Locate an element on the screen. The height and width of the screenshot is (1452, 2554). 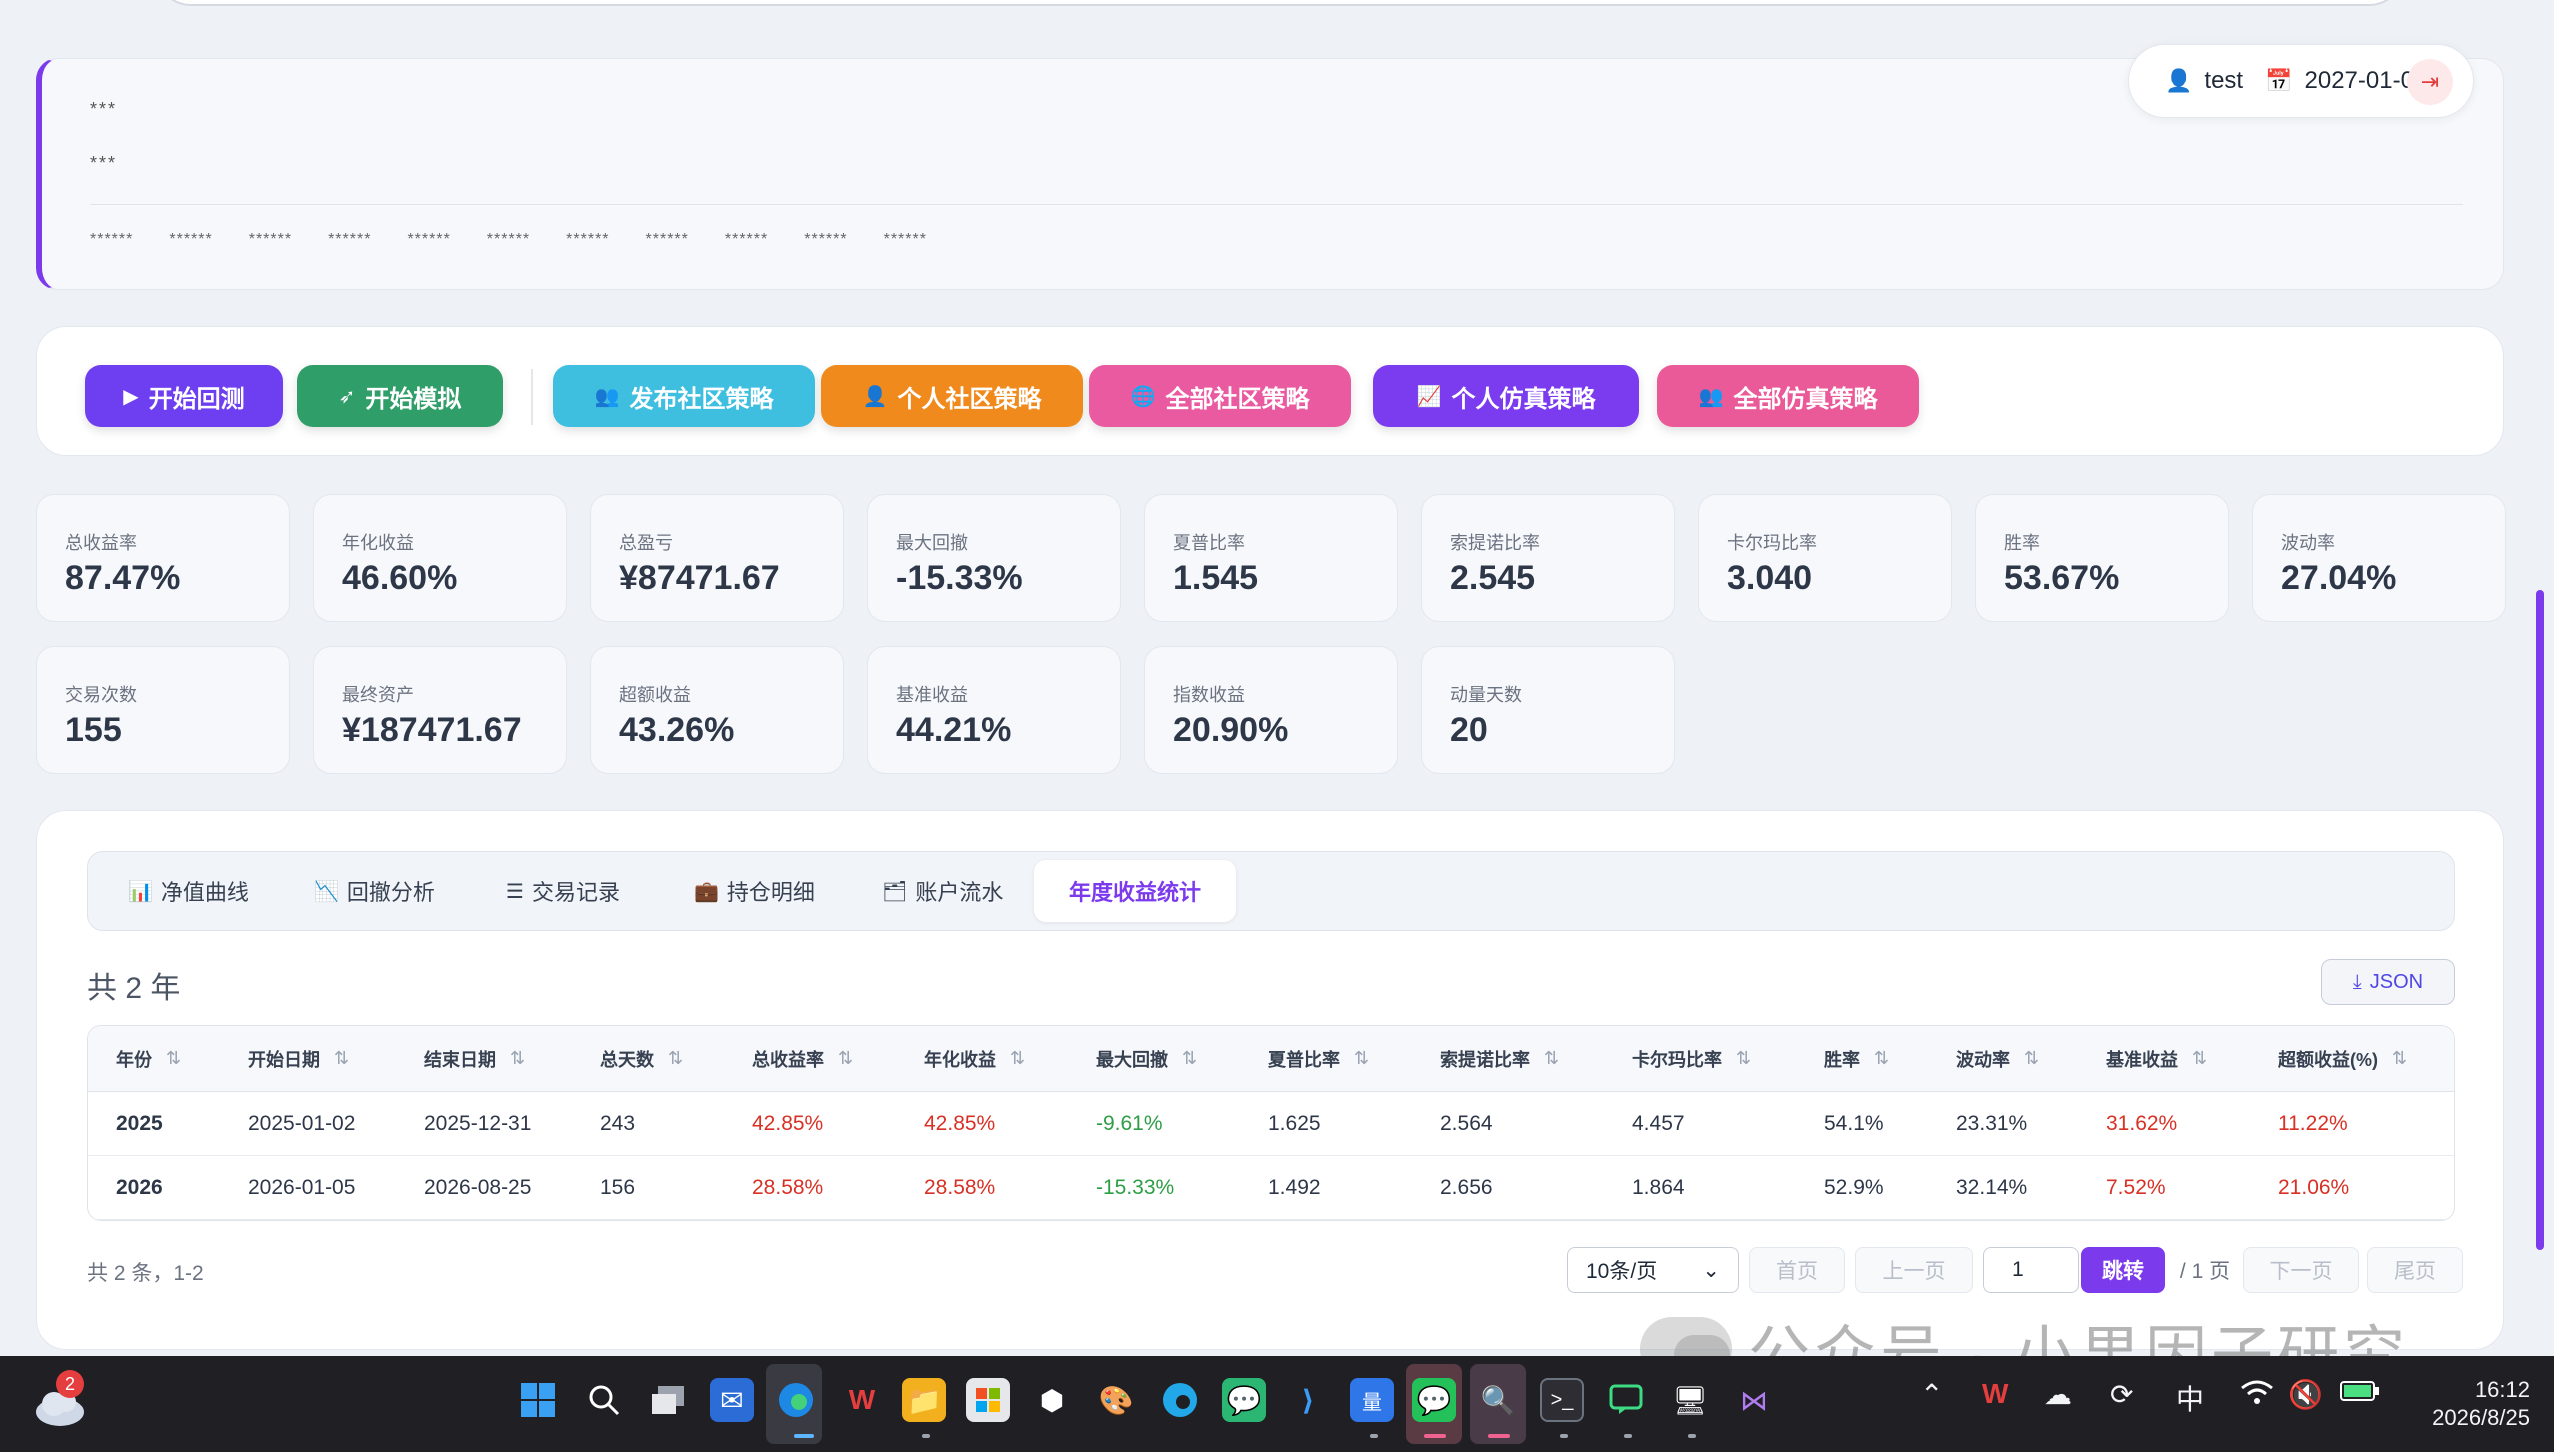
action-button-label: 个人社区策略 is located at coordinates (969, 399).